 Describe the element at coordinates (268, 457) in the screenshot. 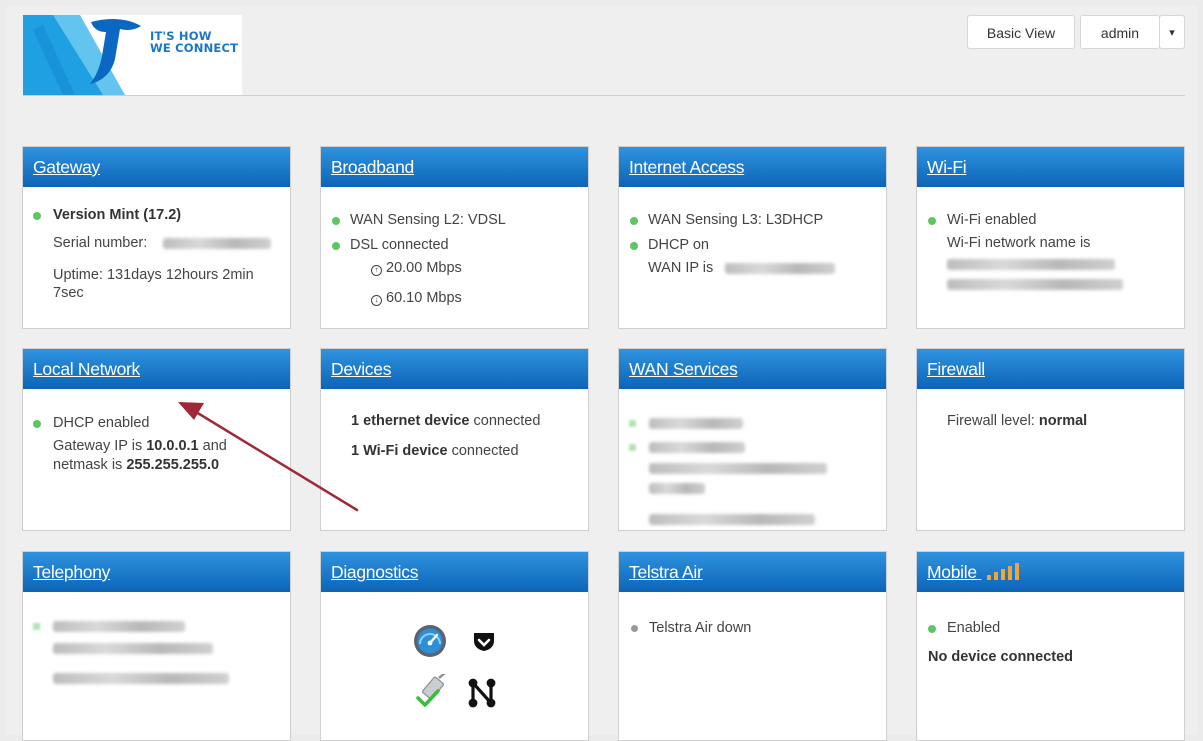

I see `annotation-arrow-icon` at that location.